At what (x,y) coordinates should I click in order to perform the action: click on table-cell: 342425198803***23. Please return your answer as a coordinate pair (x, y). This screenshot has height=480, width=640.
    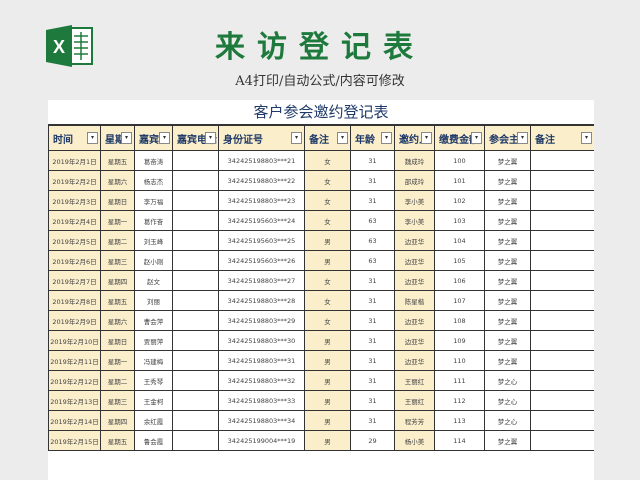
    Looking at the image, I should click on (261, 200).